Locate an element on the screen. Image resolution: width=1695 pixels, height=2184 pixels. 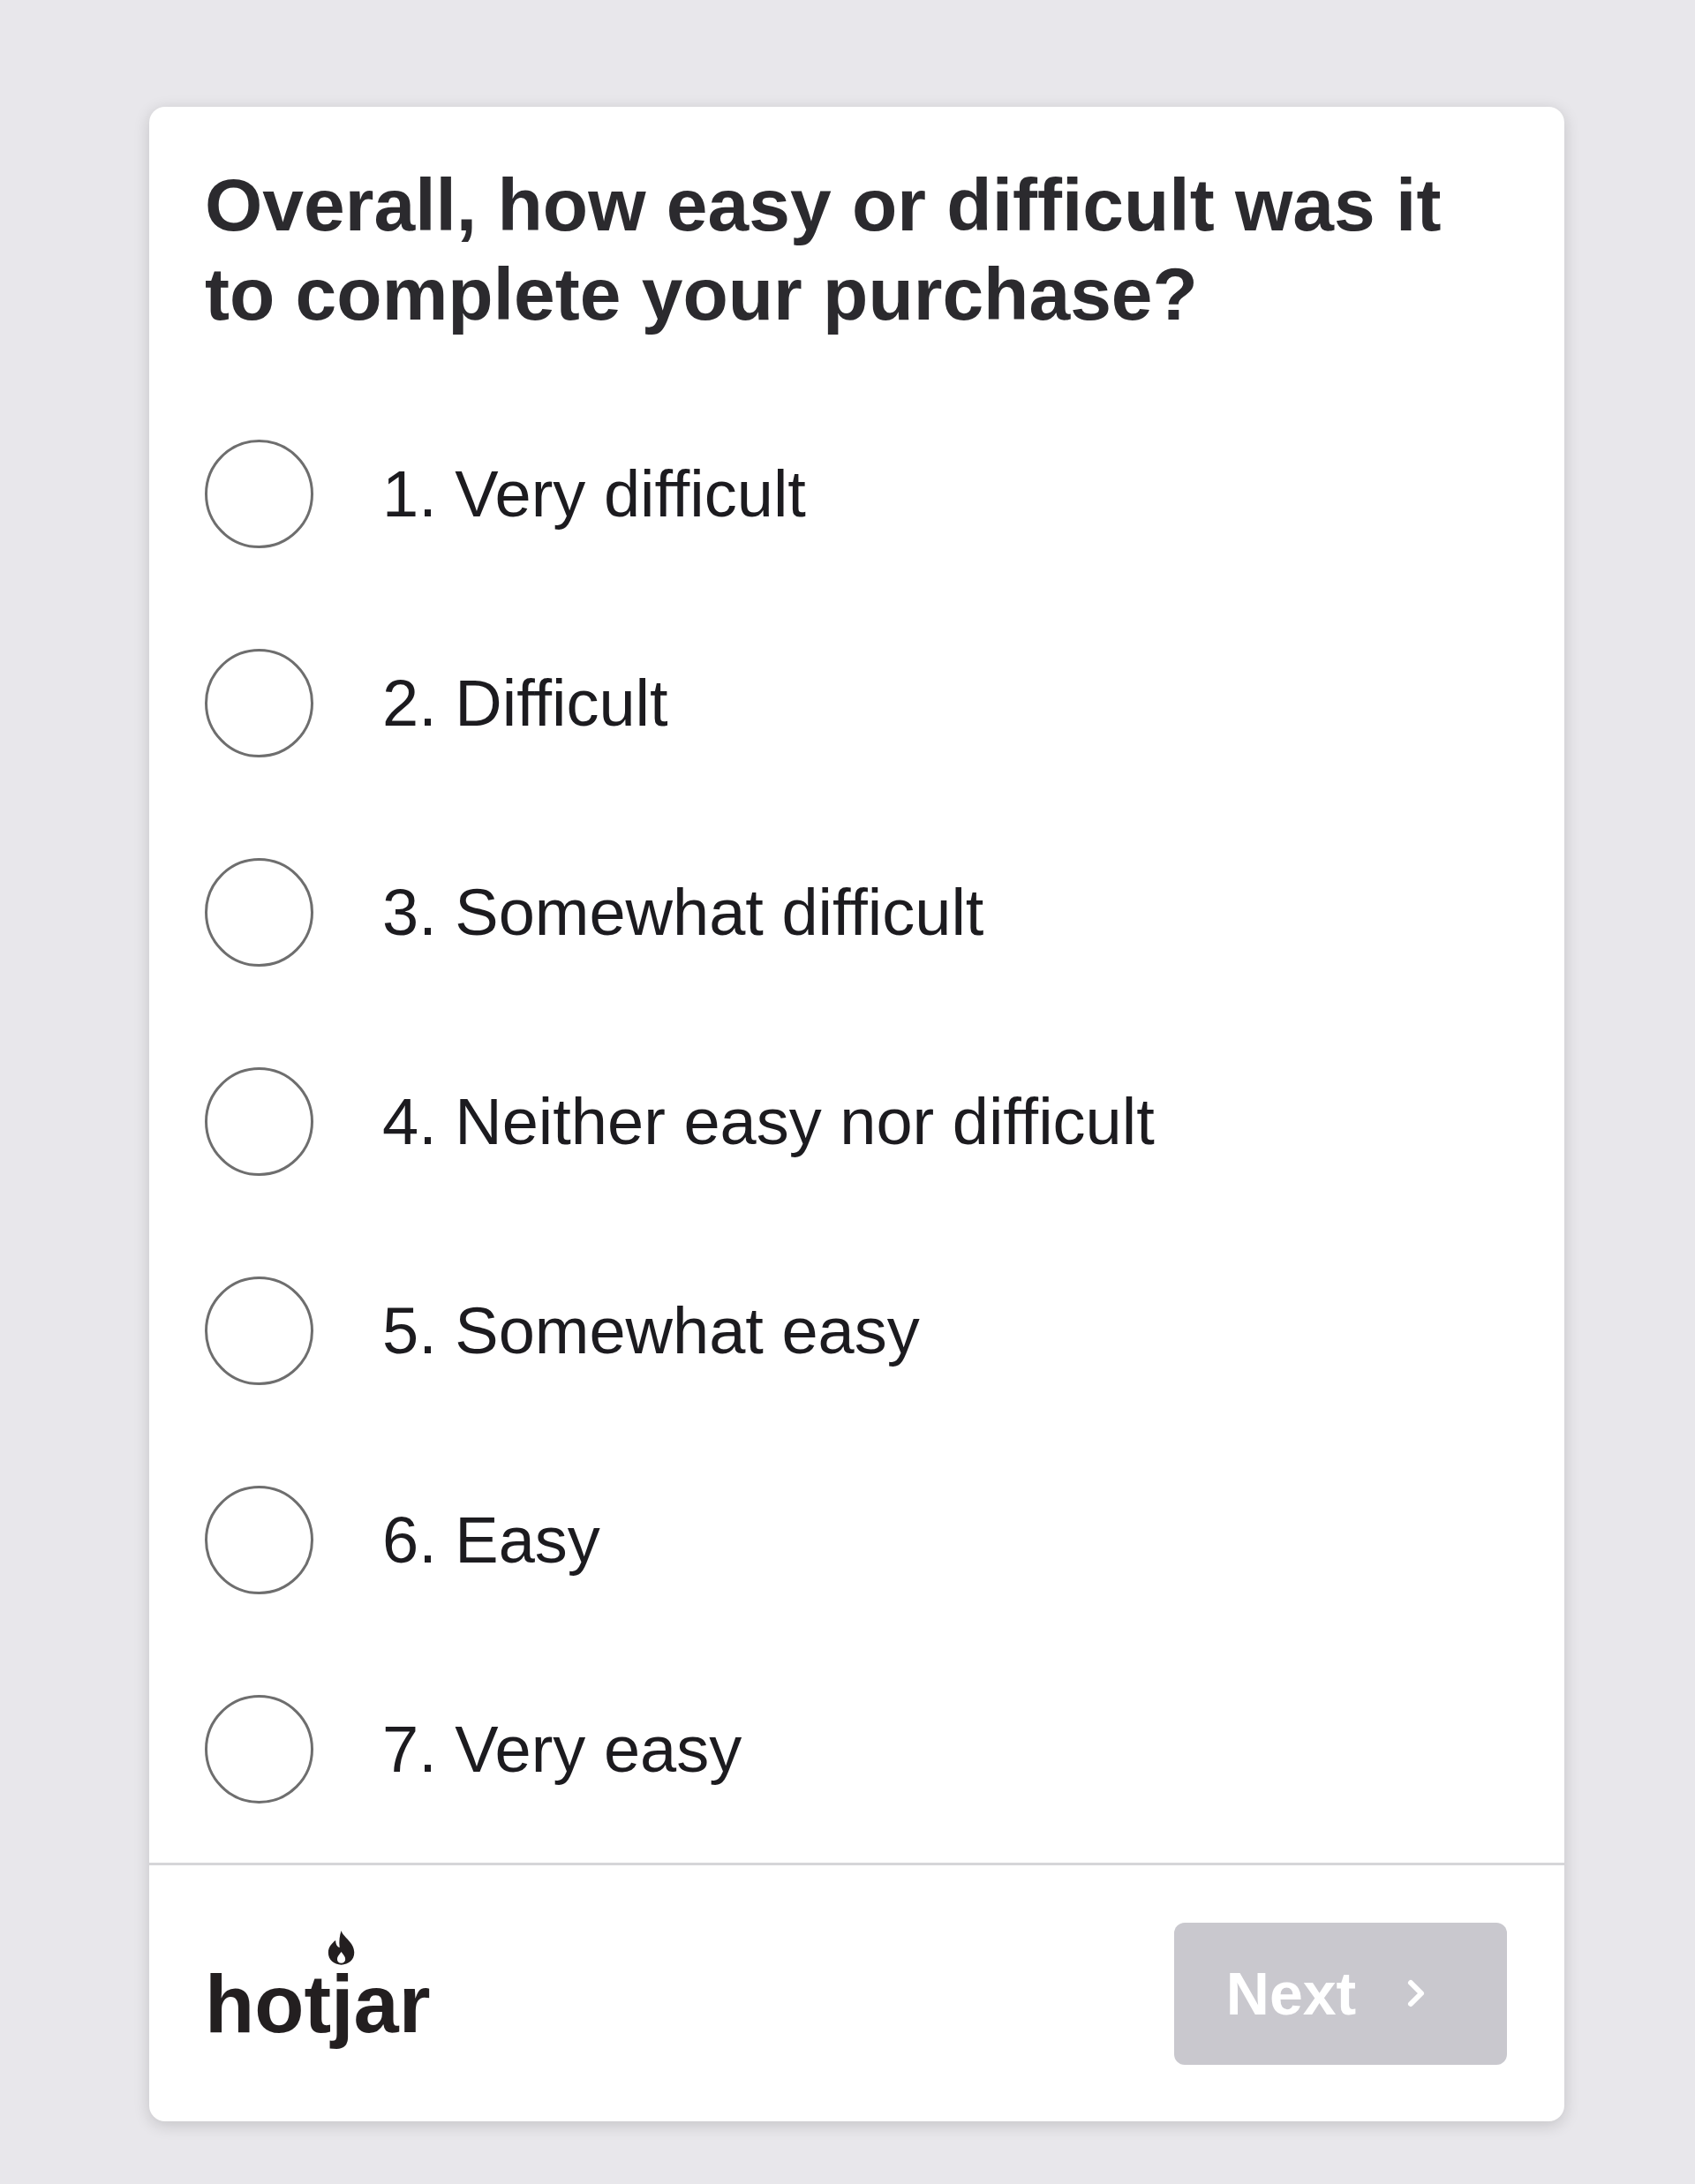
survey-question: Overall, how easy or difficult was it to complete your purchase? is located at coordinates (824, 249).